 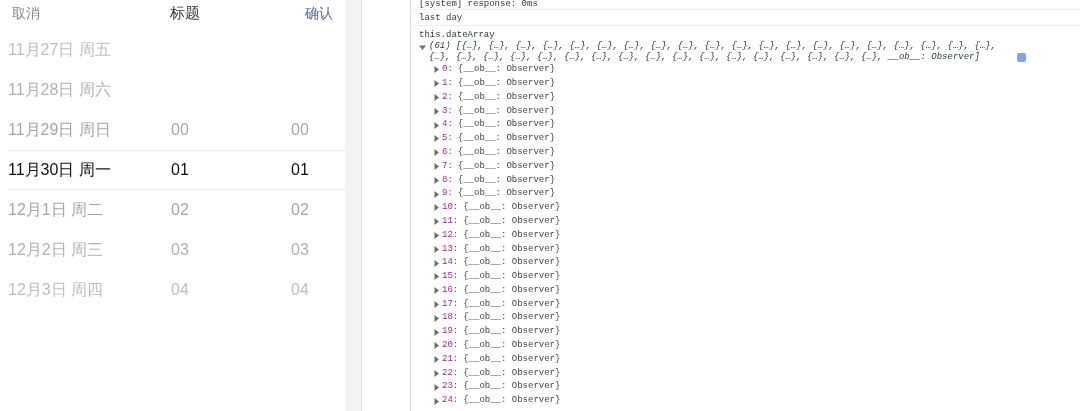 What do you see at coordinates (450, 346) in the screenshot?
I see `property-key: 20:` at bounding box center [450, 346].